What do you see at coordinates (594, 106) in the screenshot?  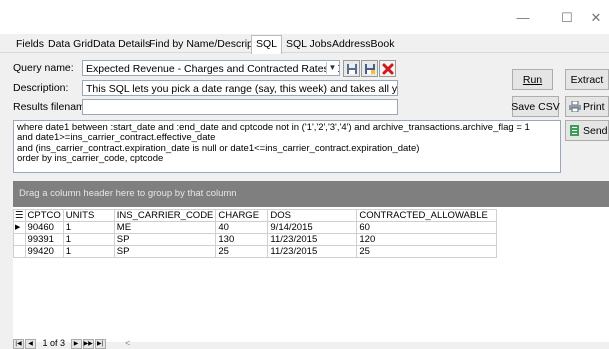 I see `print-label: Print` at bounding box center [594, 106].